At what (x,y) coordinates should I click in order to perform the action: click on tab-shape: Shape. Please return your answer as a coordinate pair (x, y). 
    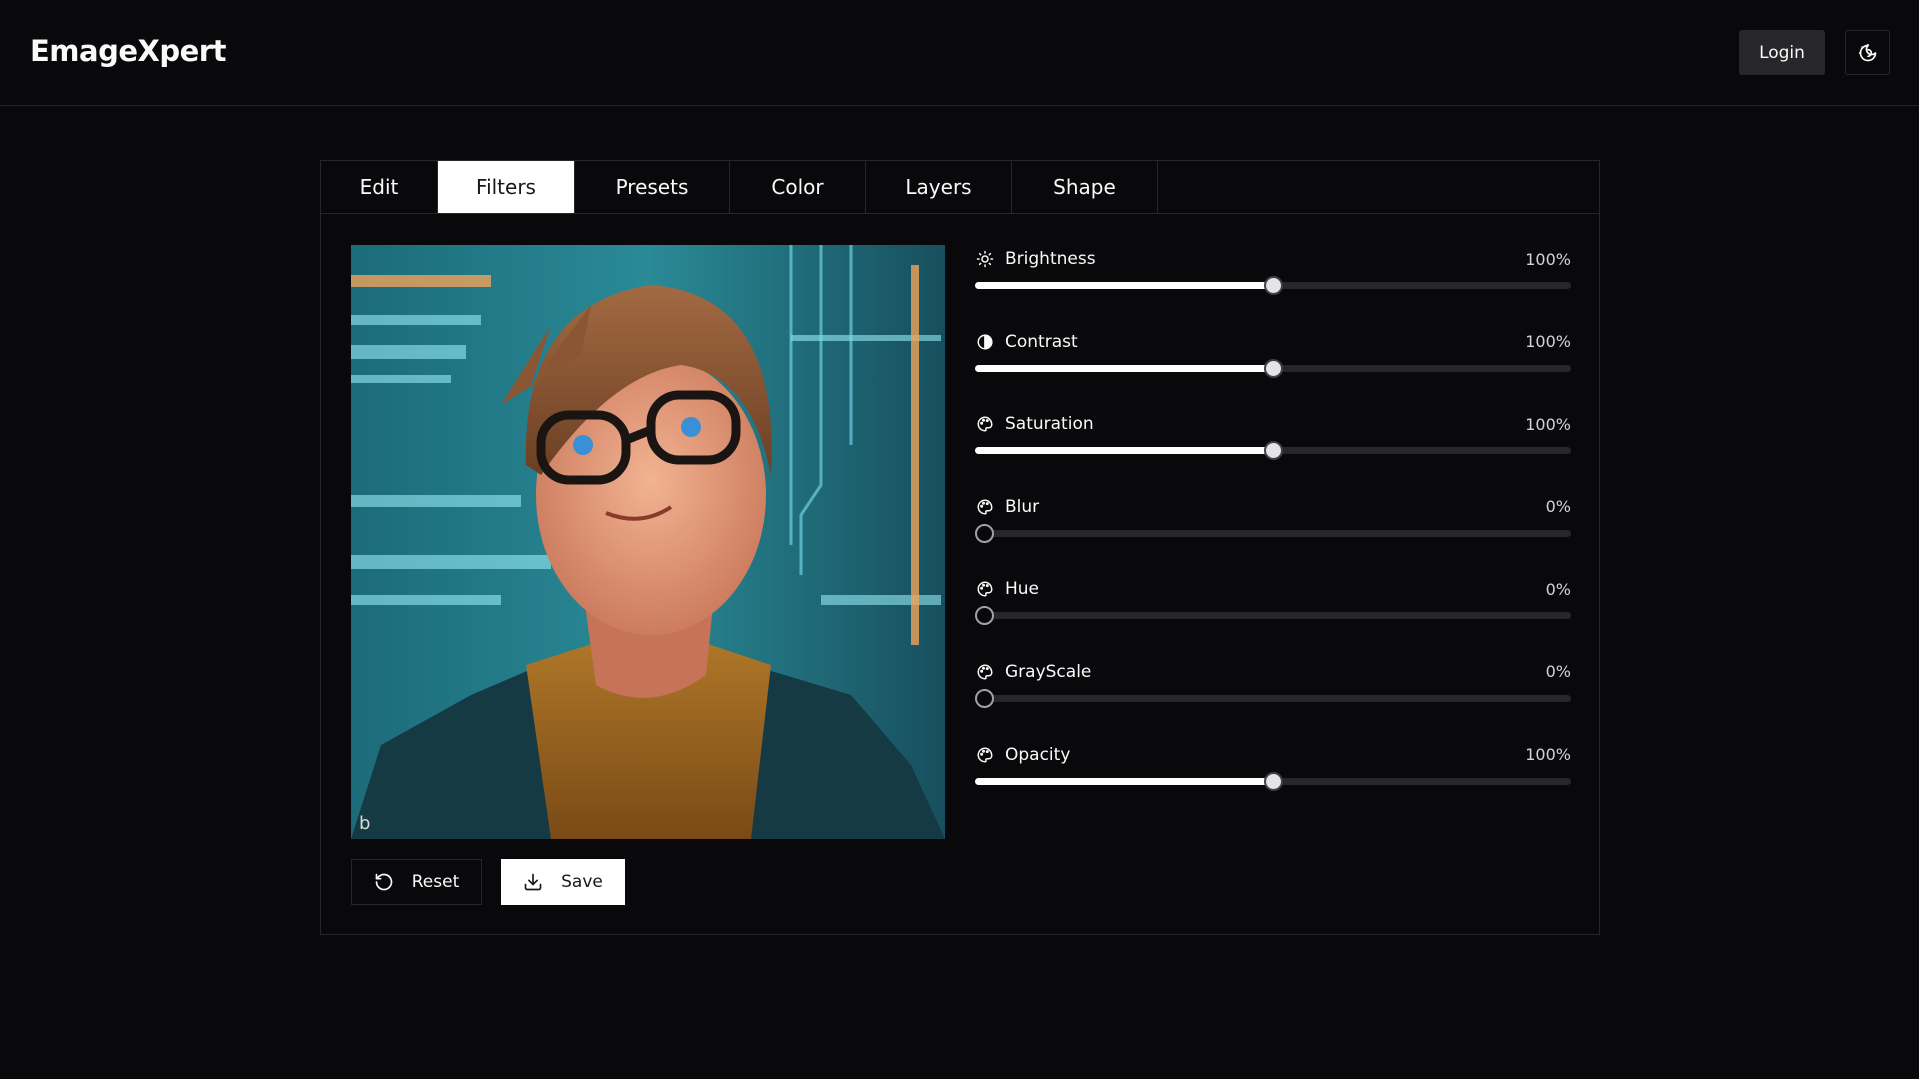
    Looking at the image, I should click on (1085, 187).